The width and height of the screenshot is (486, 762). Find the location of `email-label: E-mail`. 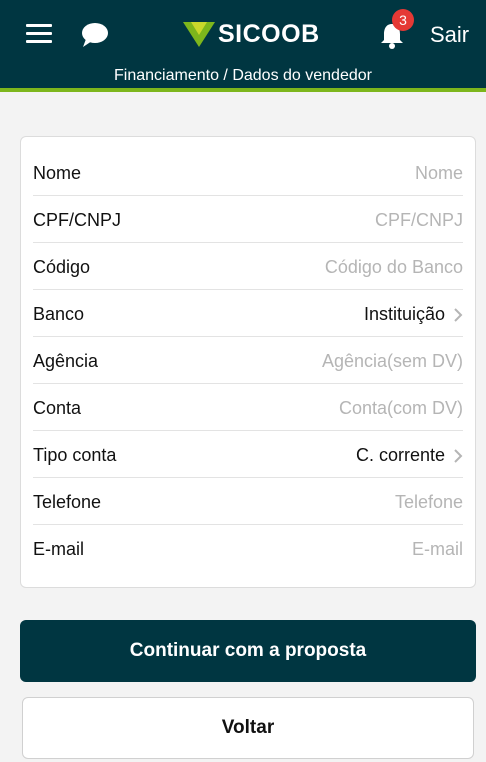

email-label: E-mail is located at coordinates (59, 549).